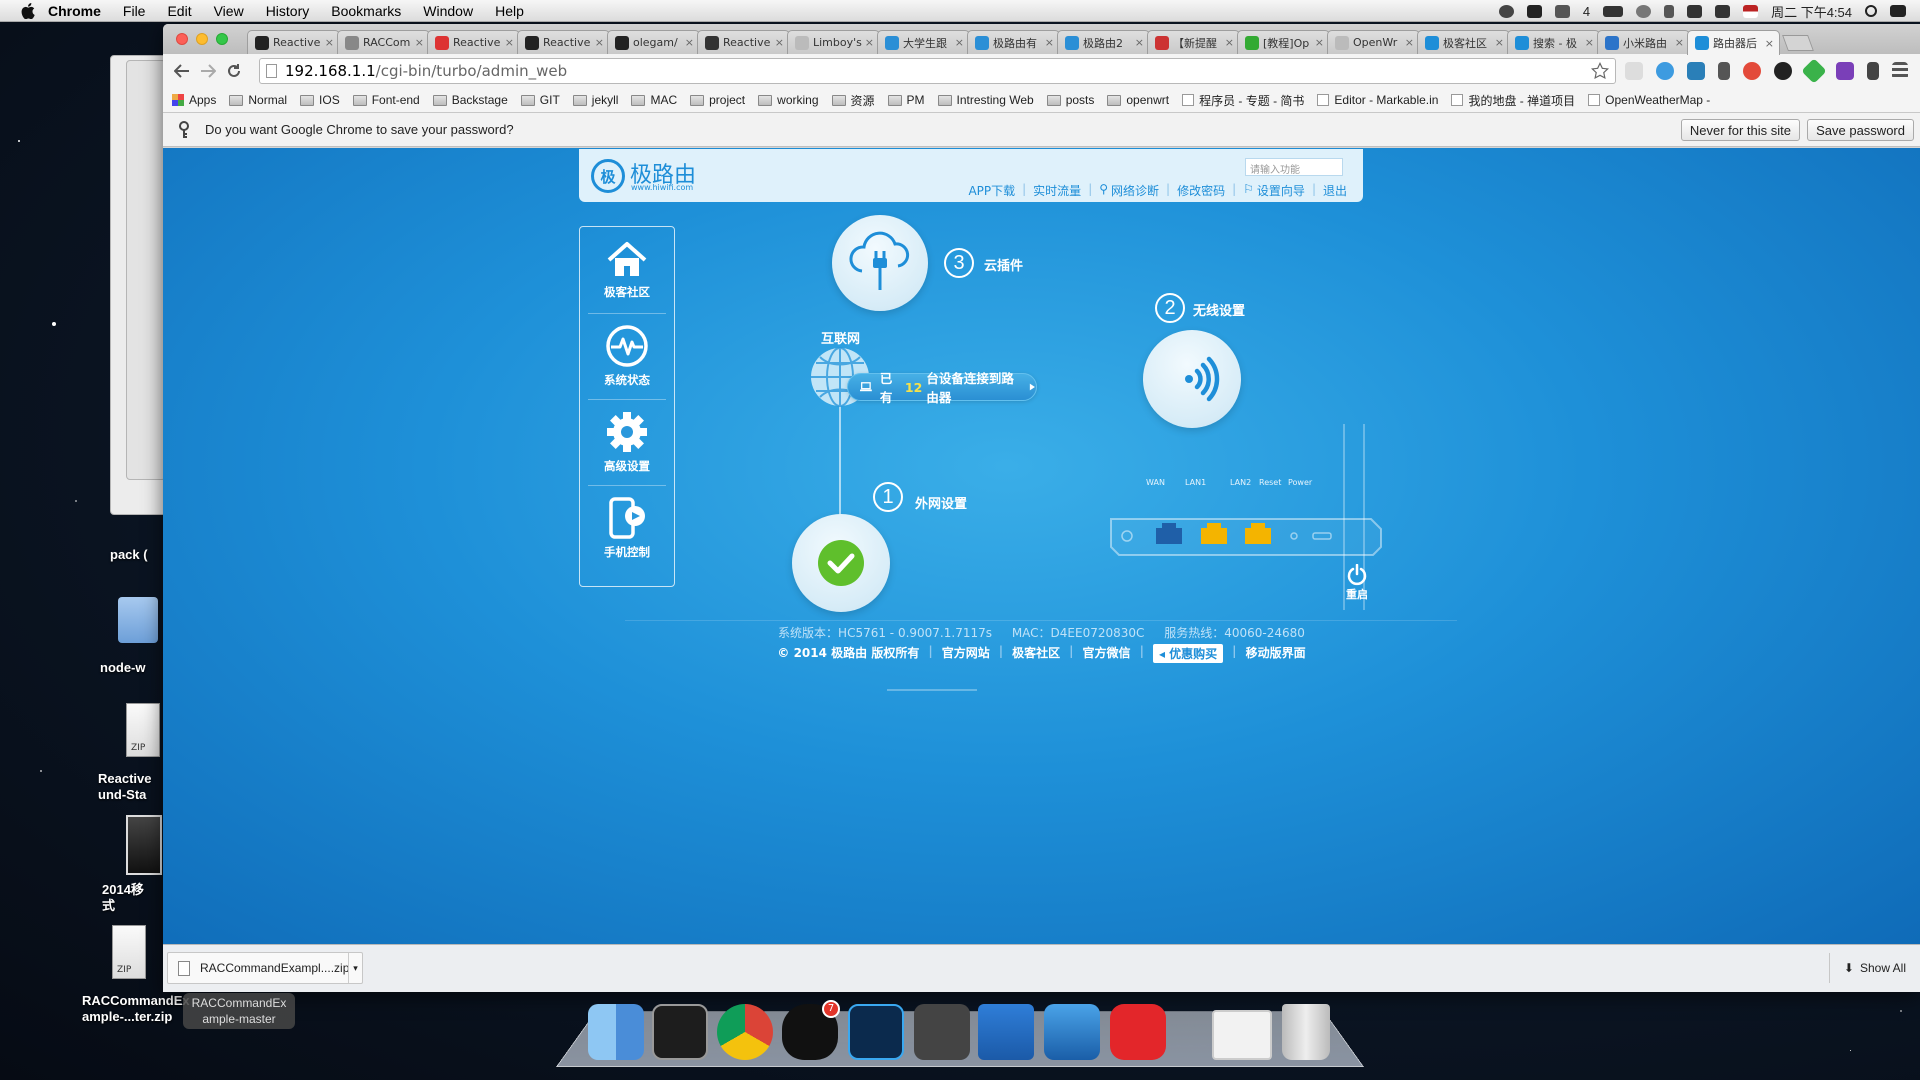 Image resolution: width=1920 pixels, height=1080 pixels. What do you see at coordinates (991, 190) in the screenshot?
I see `app-download-link: APP下载` at bounding box center [991, 190].